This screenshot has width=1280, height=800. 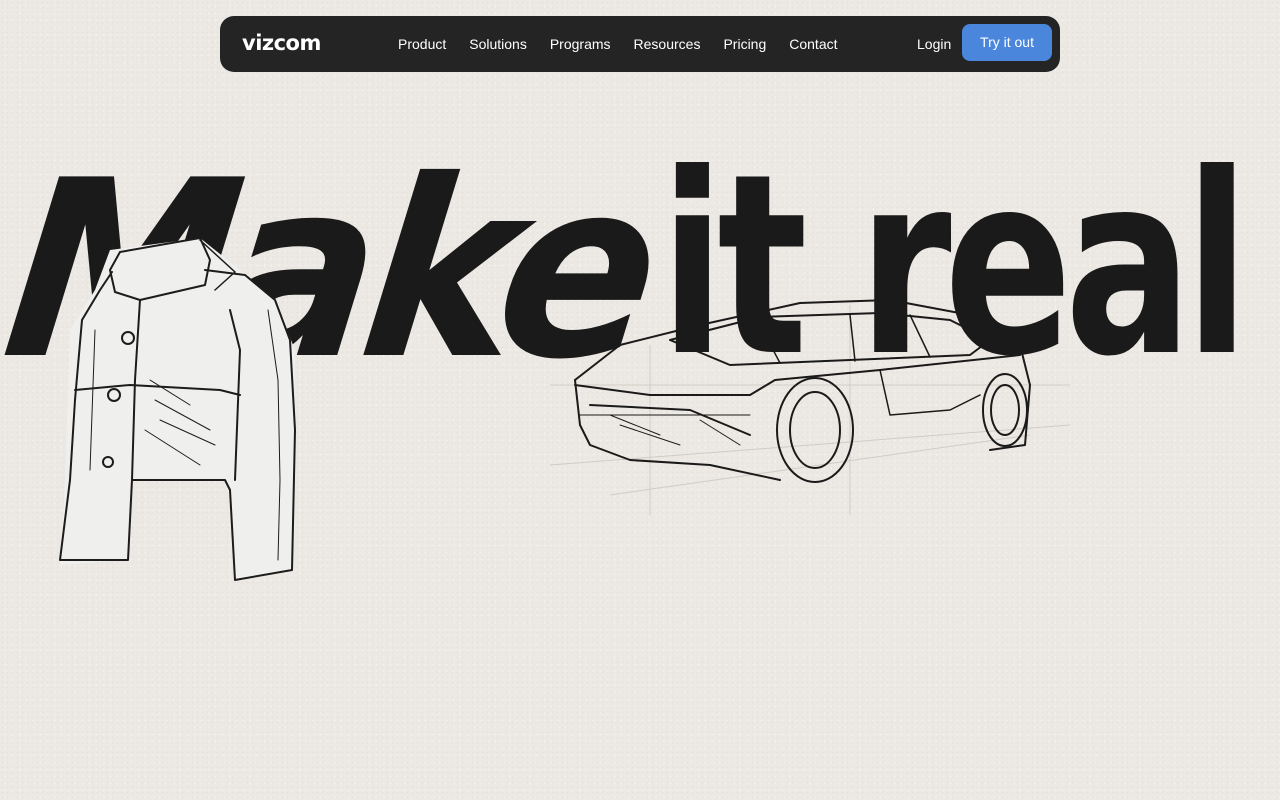 What do you see at coordinates (744, 44) in the screenshot?
I see `nav-link-pricing: Pricing` at bounding box center [744, 44].